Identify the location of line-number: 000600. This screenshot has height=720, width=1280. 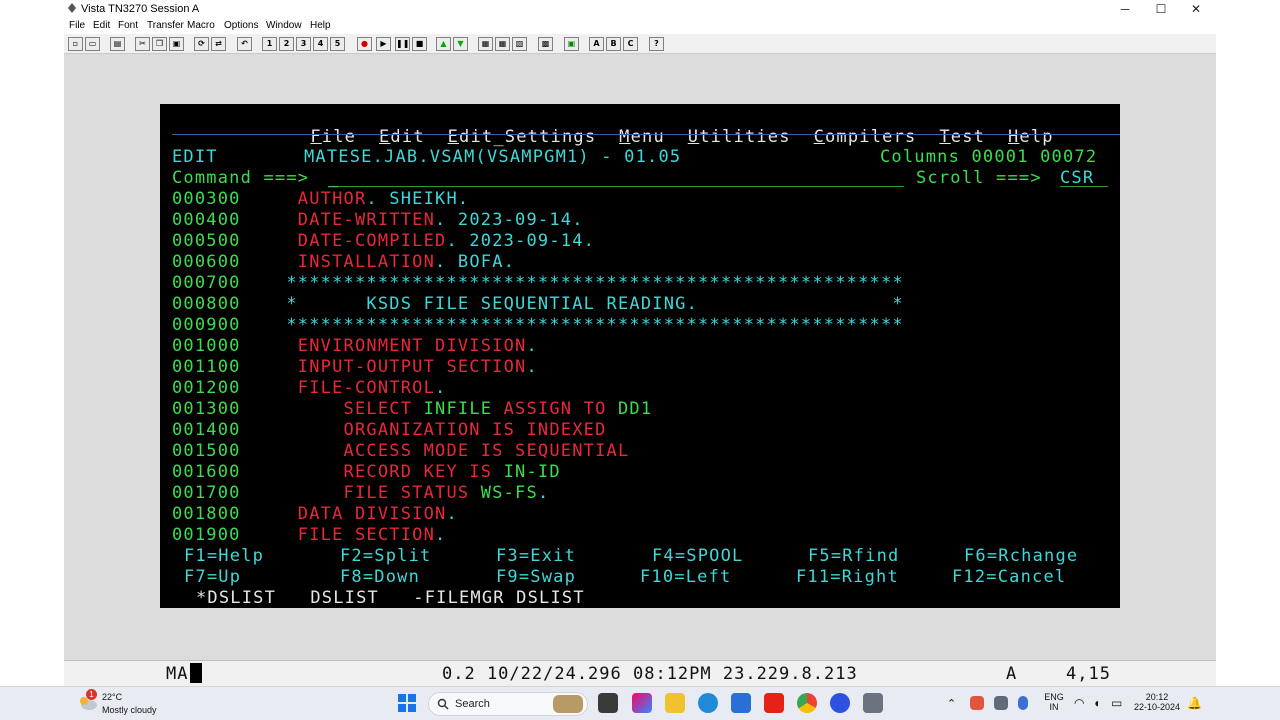
(206, 262).